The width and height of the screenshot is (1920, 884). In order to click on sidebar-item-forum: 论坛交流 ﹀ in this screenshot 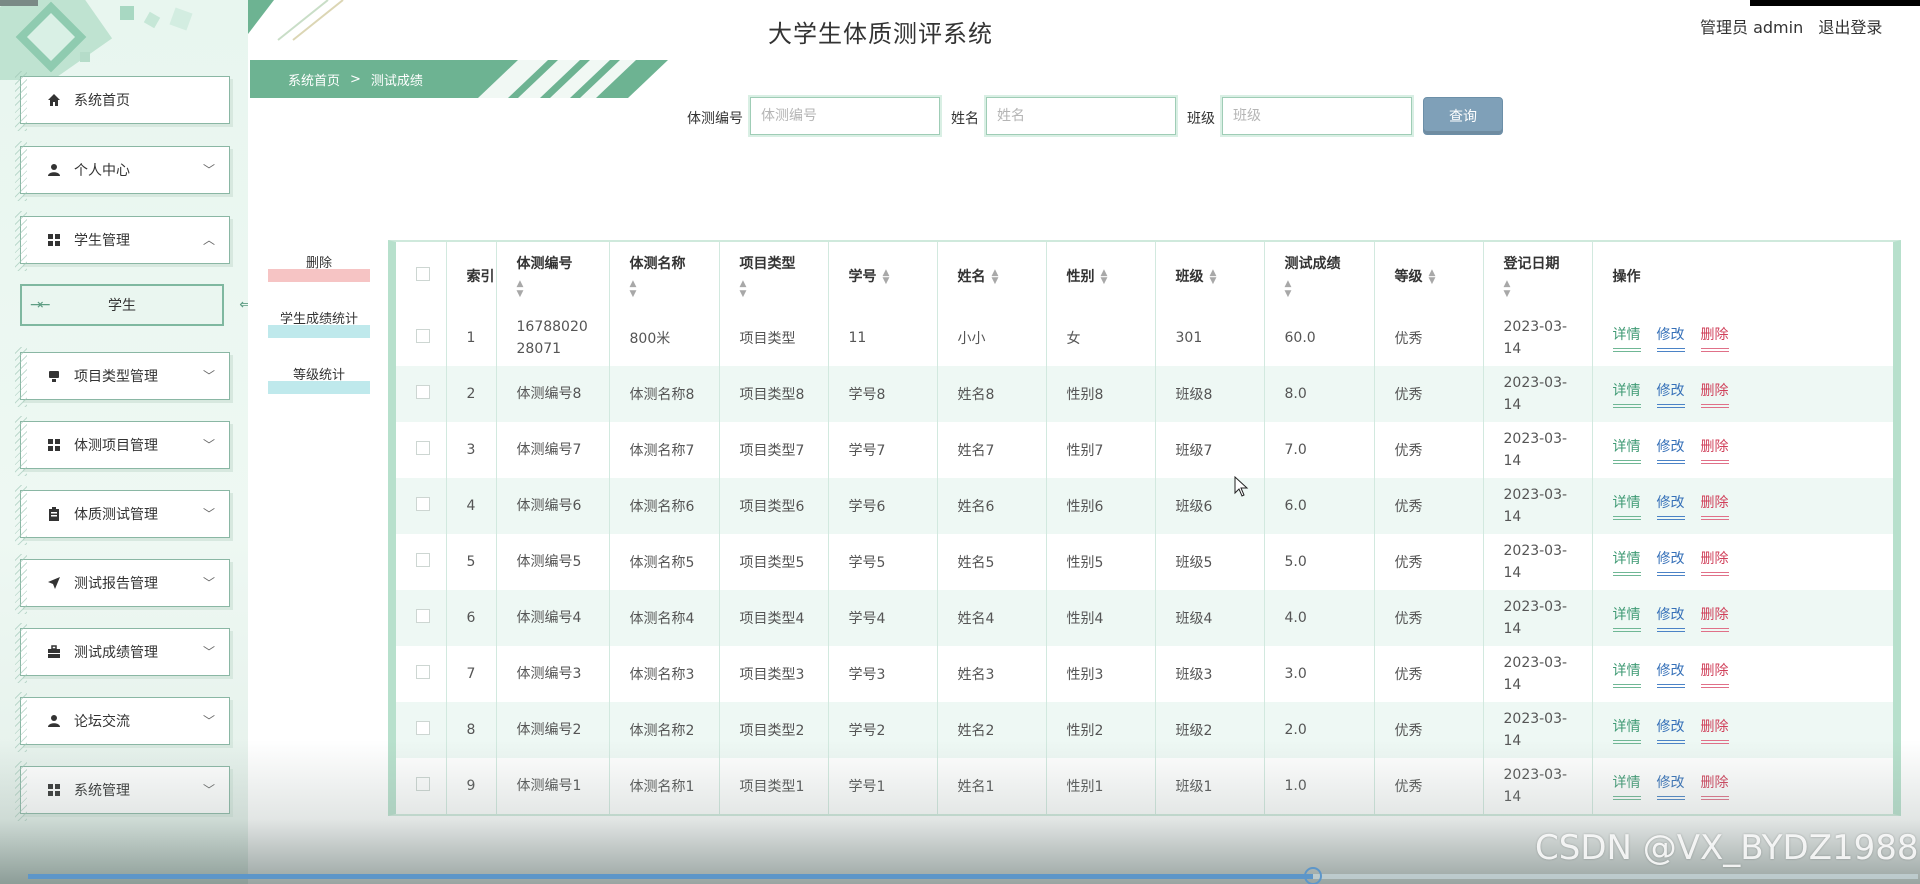, I will do `click(122, 722)`.